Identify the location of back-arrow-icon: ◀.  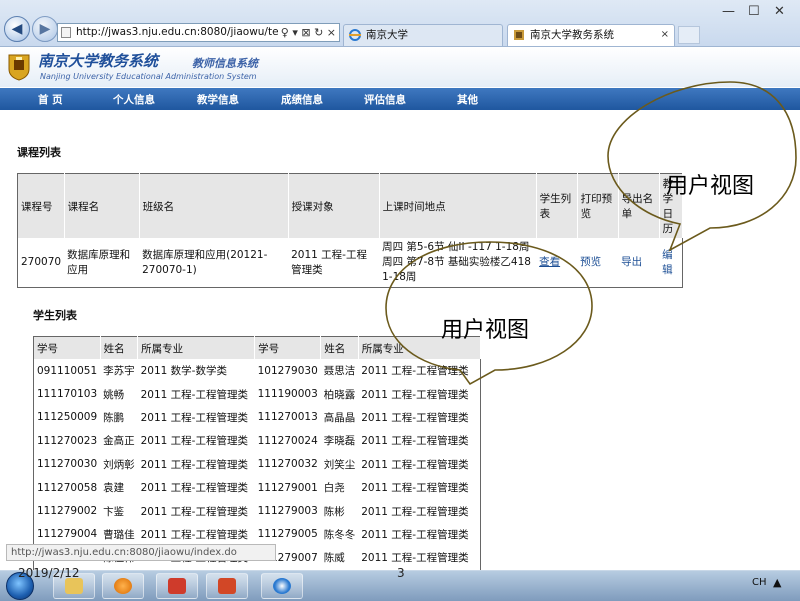
(17, 29).